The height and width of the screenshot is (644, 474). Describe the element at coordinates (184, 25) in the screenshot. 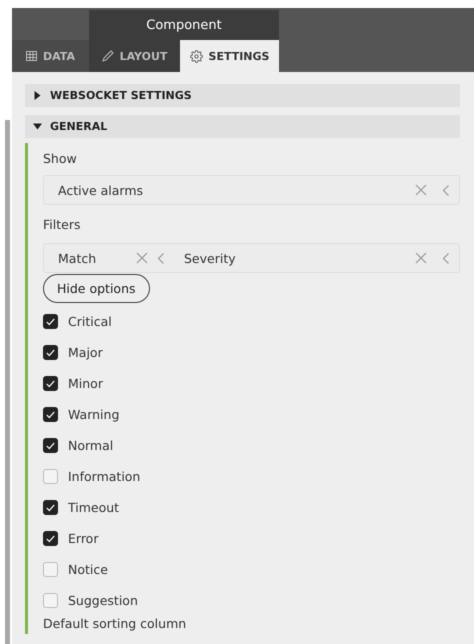

I see `panel-title: Component` at that location.